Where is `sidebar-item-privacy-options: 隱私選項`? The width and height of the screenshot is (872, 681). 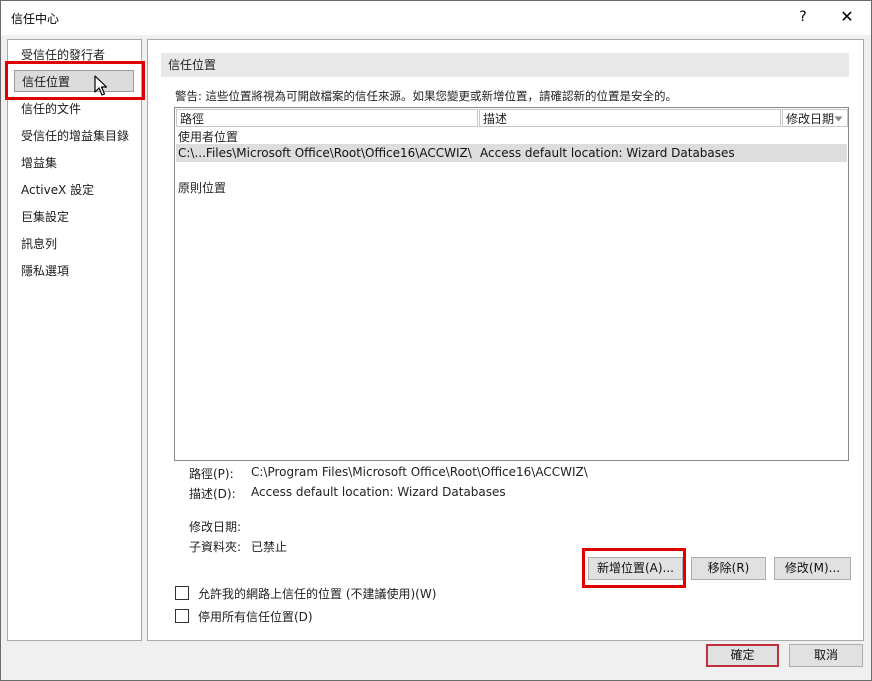 sidebar-item-privacy-options: 隱私選項 is located at coordinates (74, 271).